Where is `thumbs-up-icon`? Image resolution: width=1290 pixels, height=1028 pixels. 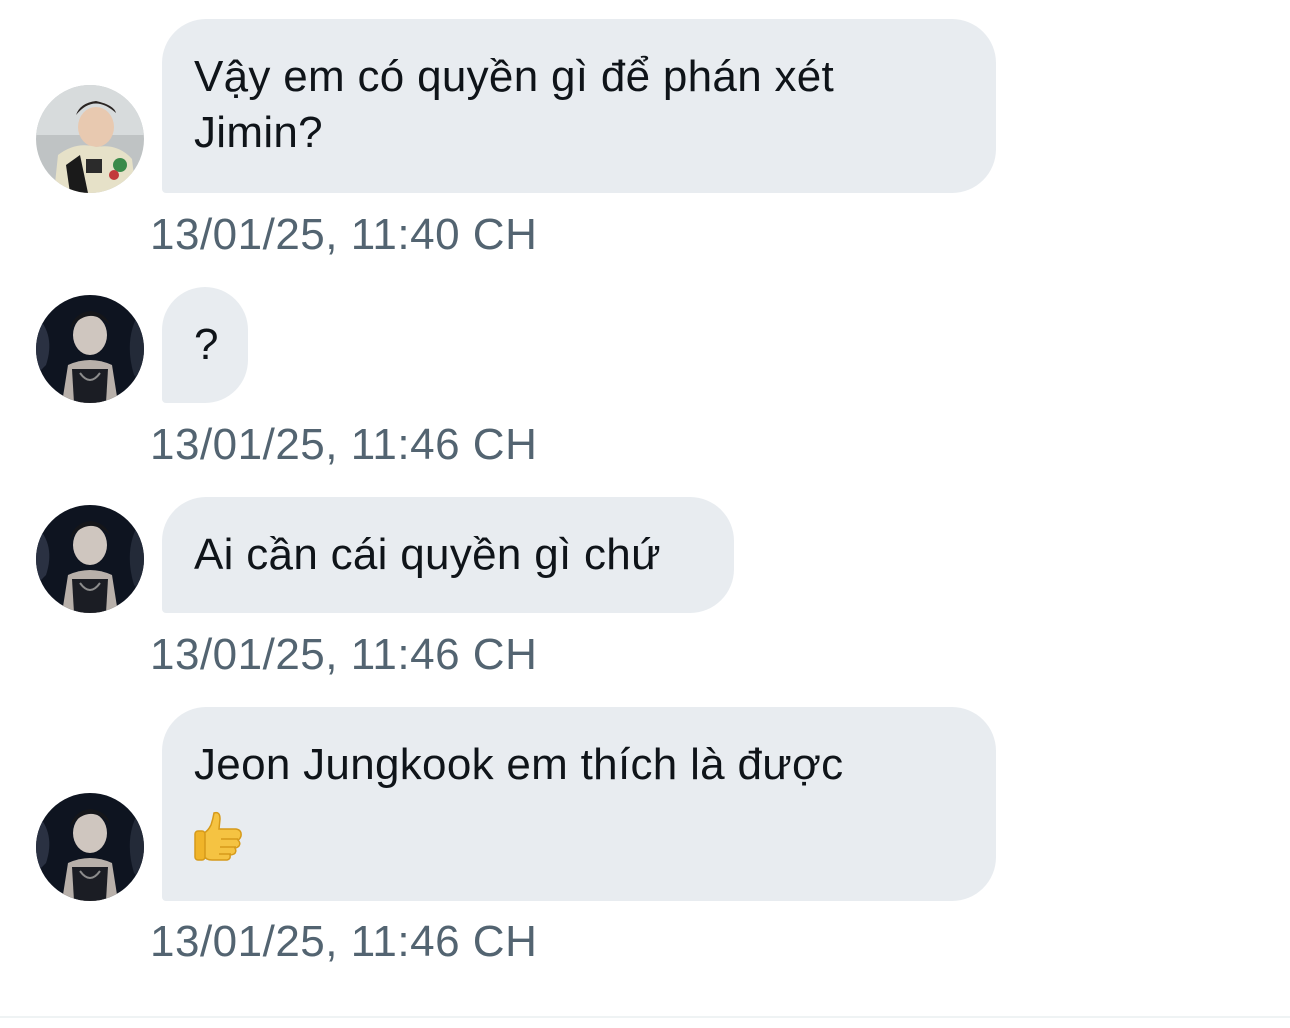 thumbs-up-icon is located at coordinates (218, 836).